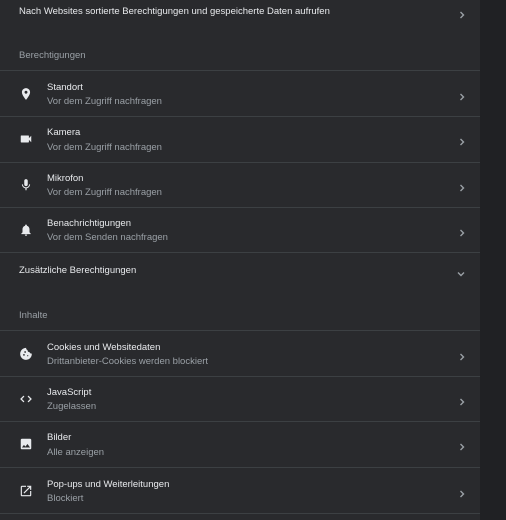  Describe the element at coordinates (240, 444) in the screenshot. I see `content-row-images: Bilder Alle anzeigen` at that location.